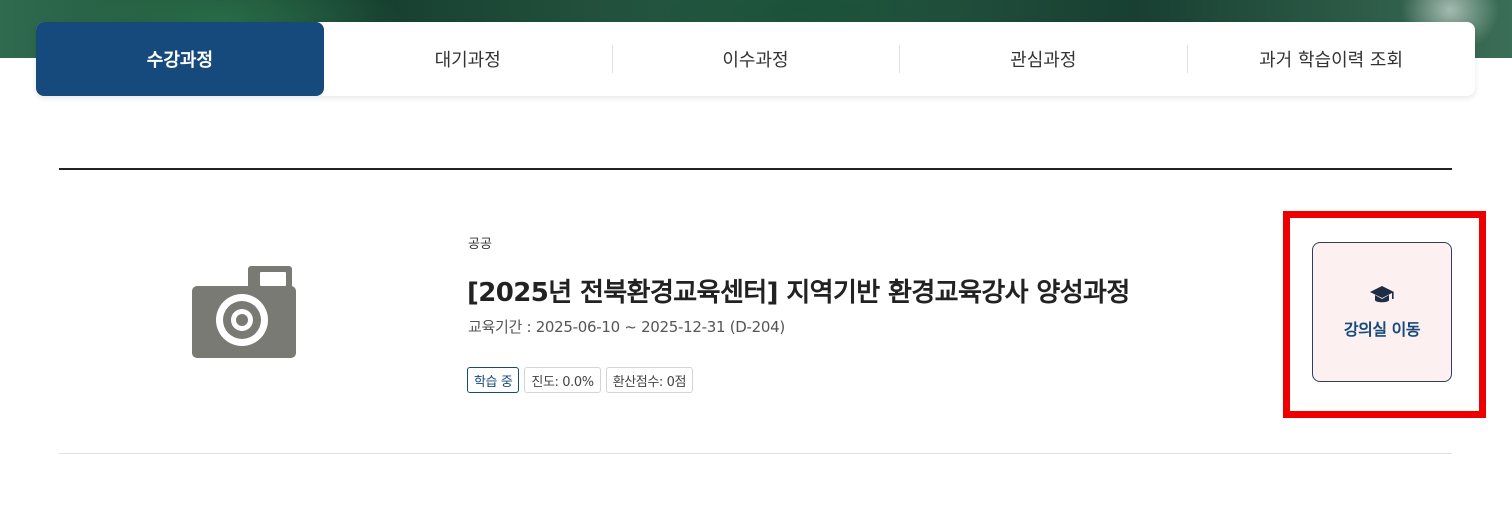  Describe the element at coordinates (1382, 294) in the screenshot. I see `graduation-cap-icon` at that location.